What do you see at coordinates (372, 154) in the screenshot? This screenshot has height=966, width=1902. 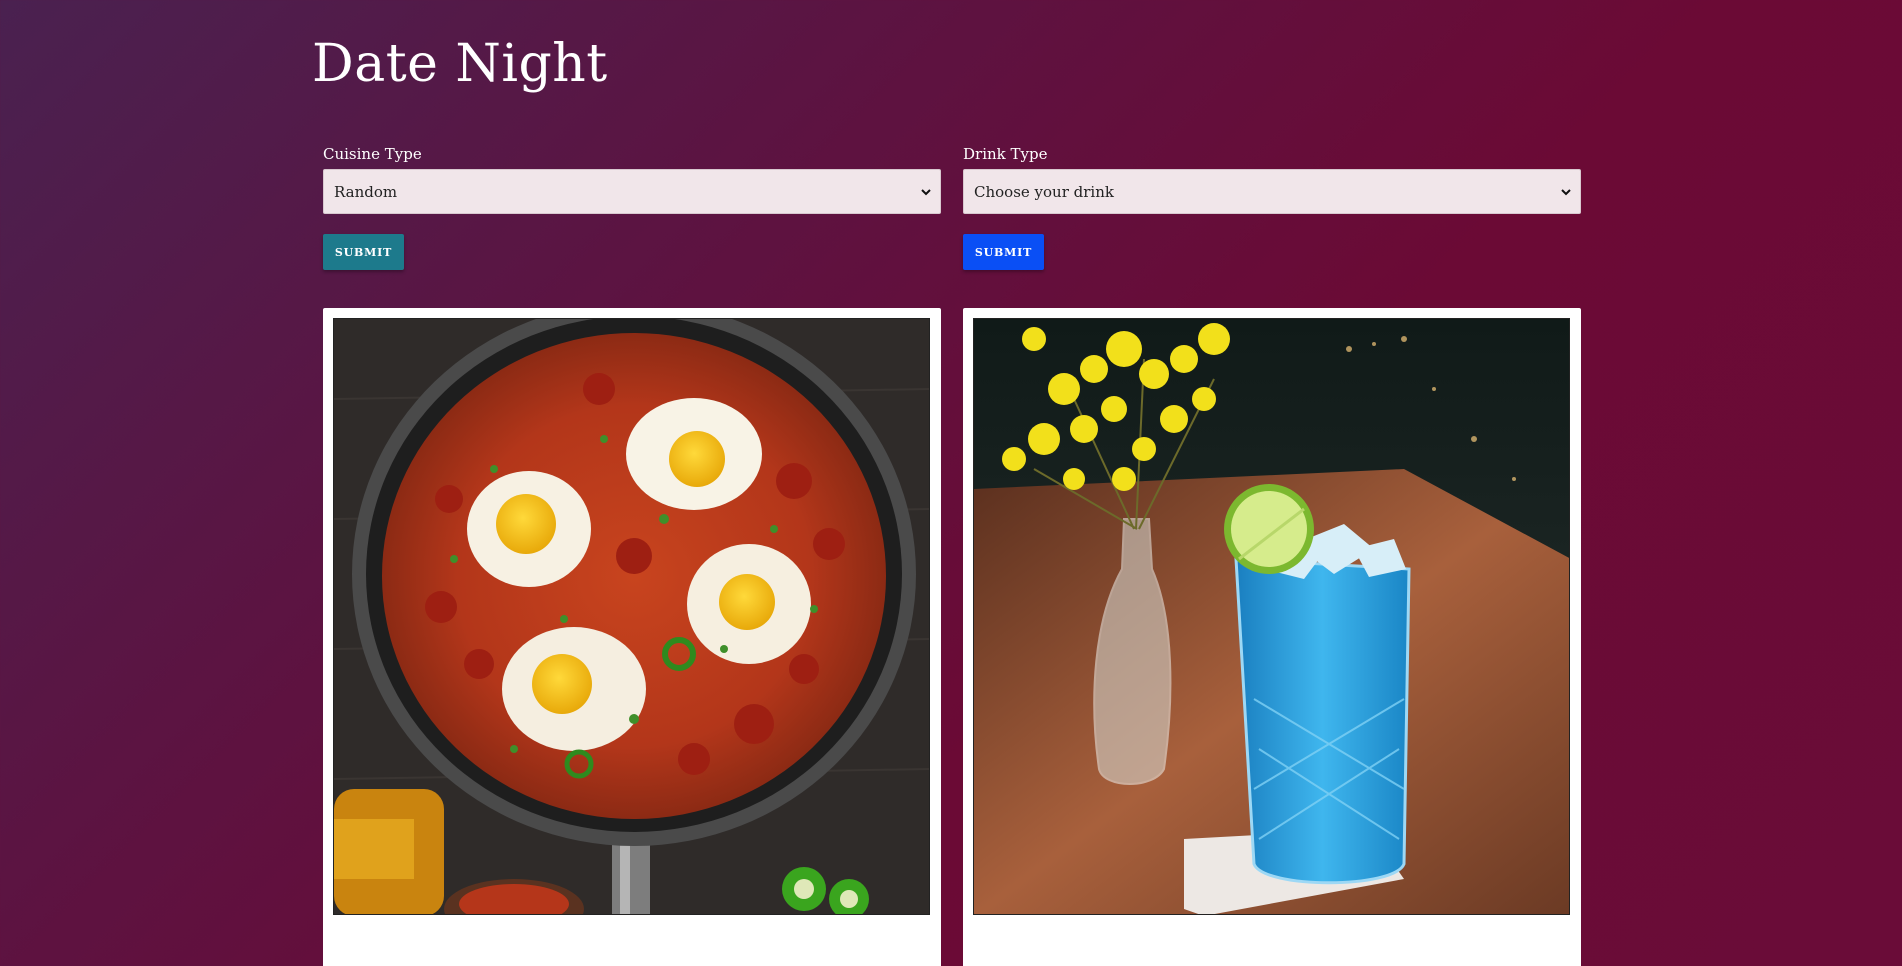 I see `cuisine-type-label: Cuisine Type` at bounding box center [372, 154].